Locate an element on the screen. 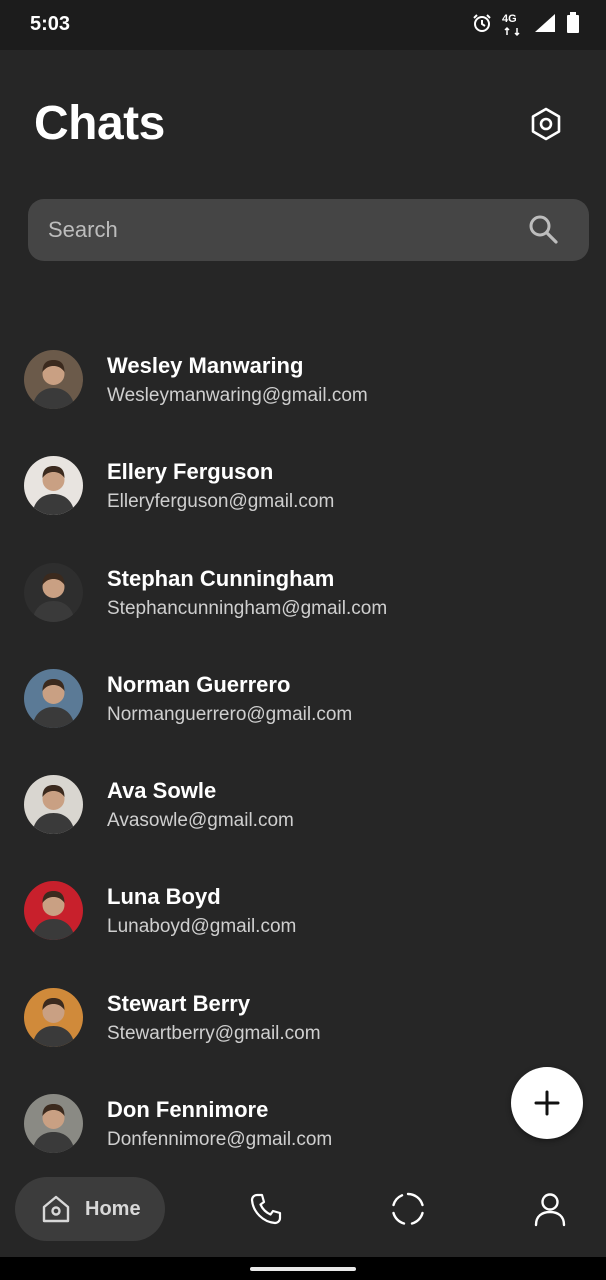  network-4g-icon: 4G is located at coordinates (513, 25).